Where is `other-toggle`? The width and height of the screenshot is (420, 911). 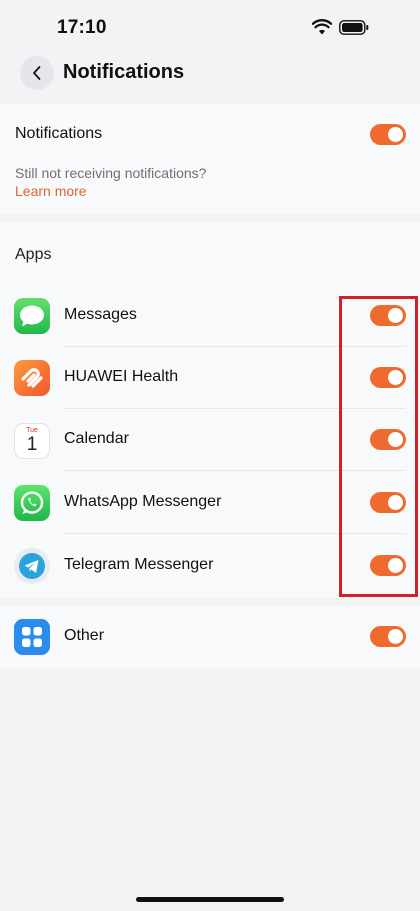 other-toggle is located at coordinates (388, 636).